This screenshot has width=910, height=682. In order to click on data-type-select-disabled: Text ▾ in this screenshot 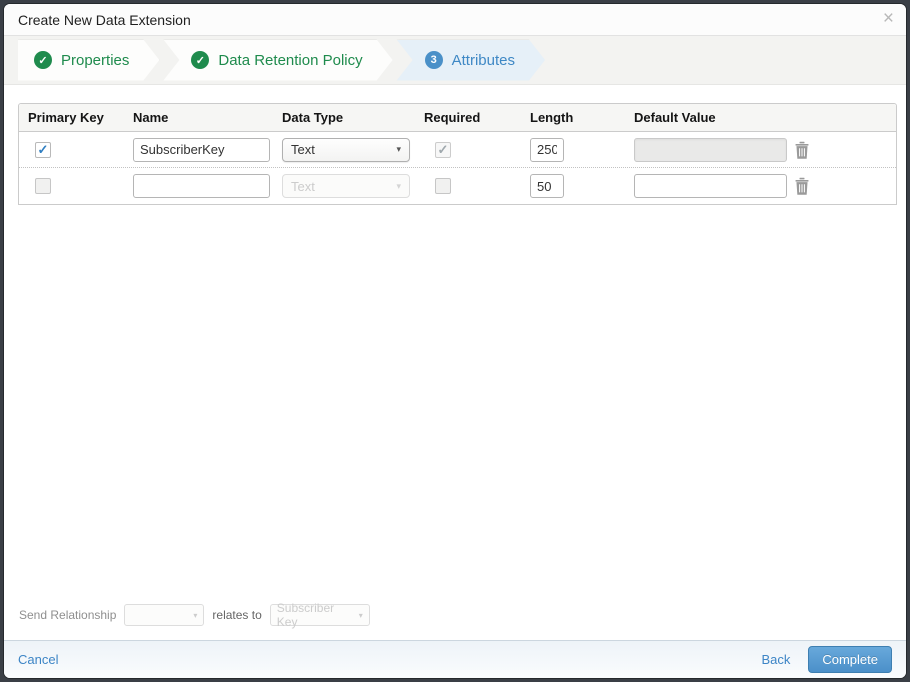, I will do `click(346, 186)`.